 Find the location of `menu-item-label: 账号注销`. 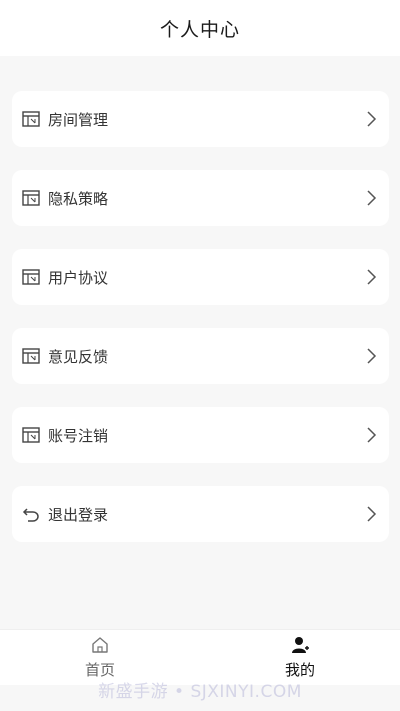

menu-item-label: 账号注销 is located at coordinates (78, 435).